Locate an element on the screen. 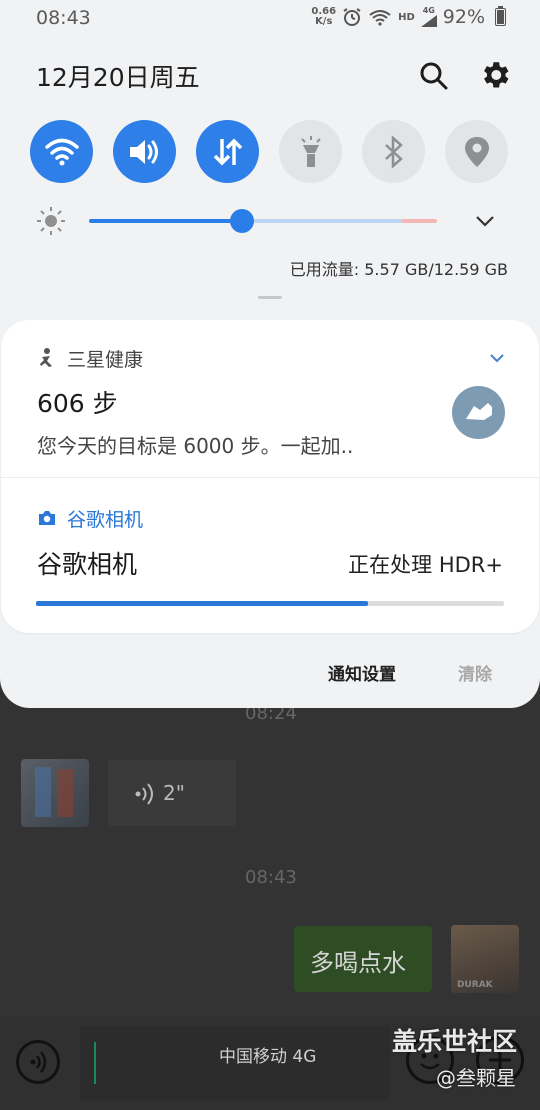  search-button is located at coordinates (433, 75).